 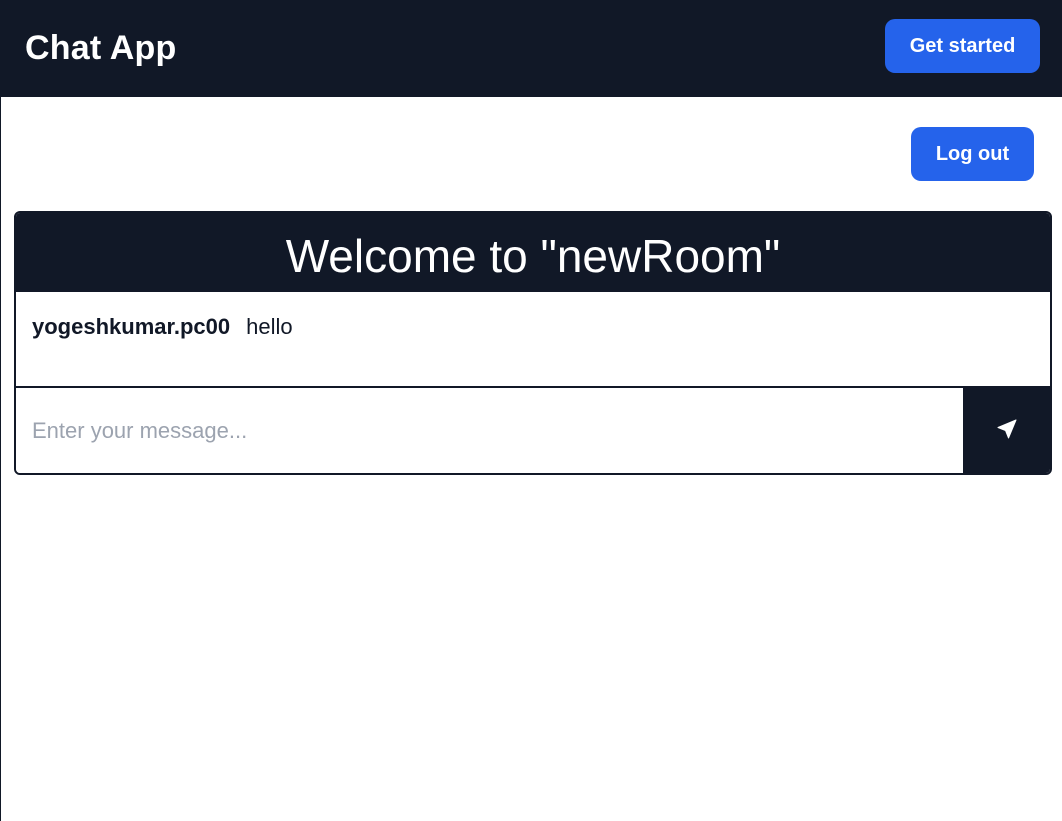 I want to click on send-button, so click(x=1006, y=430).